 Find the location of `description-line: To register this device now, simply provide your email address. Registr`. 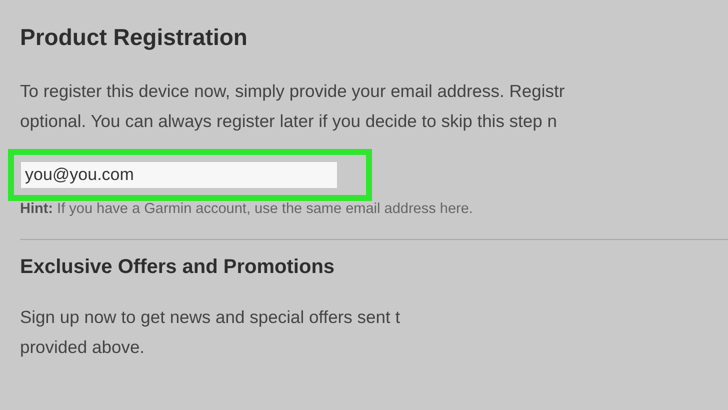

description-line: To register this device now, simply provide your email address. Registr is located at coordinates (292, 91).